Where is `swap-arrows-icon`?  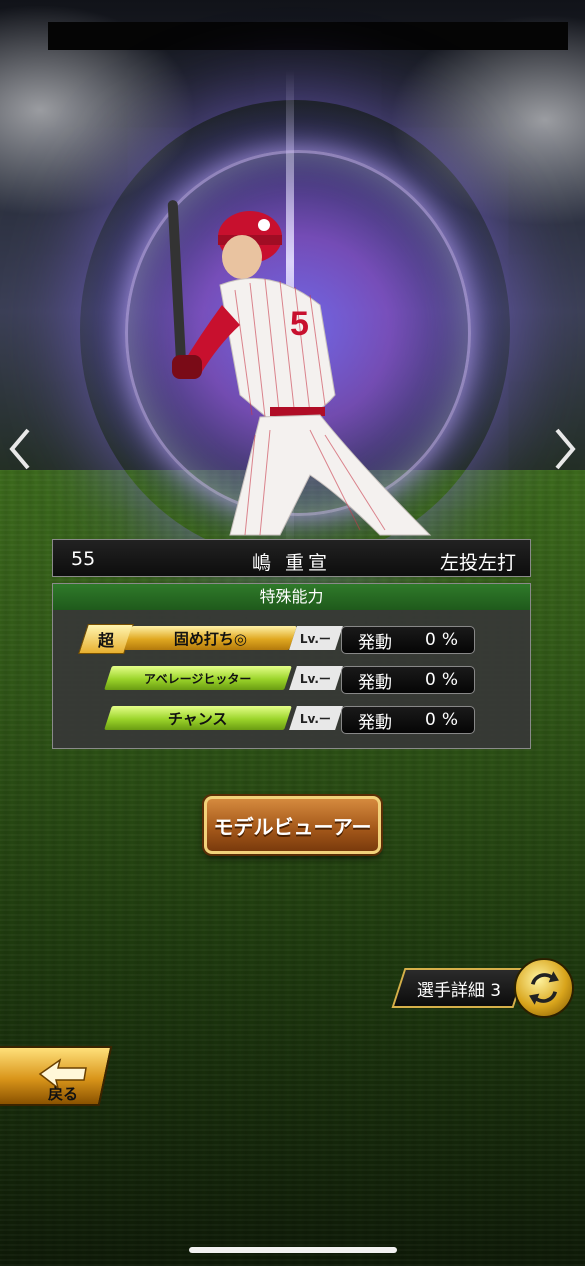 swap-arrows-icon is located at coordinates (544, 988).